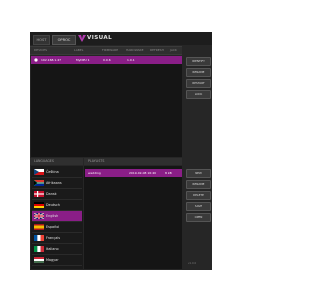 This screenshot has height=300, width=320. What do you see at coordinates (53, 238) in the screenshot?
I see `language-label: Français` at bounding box center [53, 238].